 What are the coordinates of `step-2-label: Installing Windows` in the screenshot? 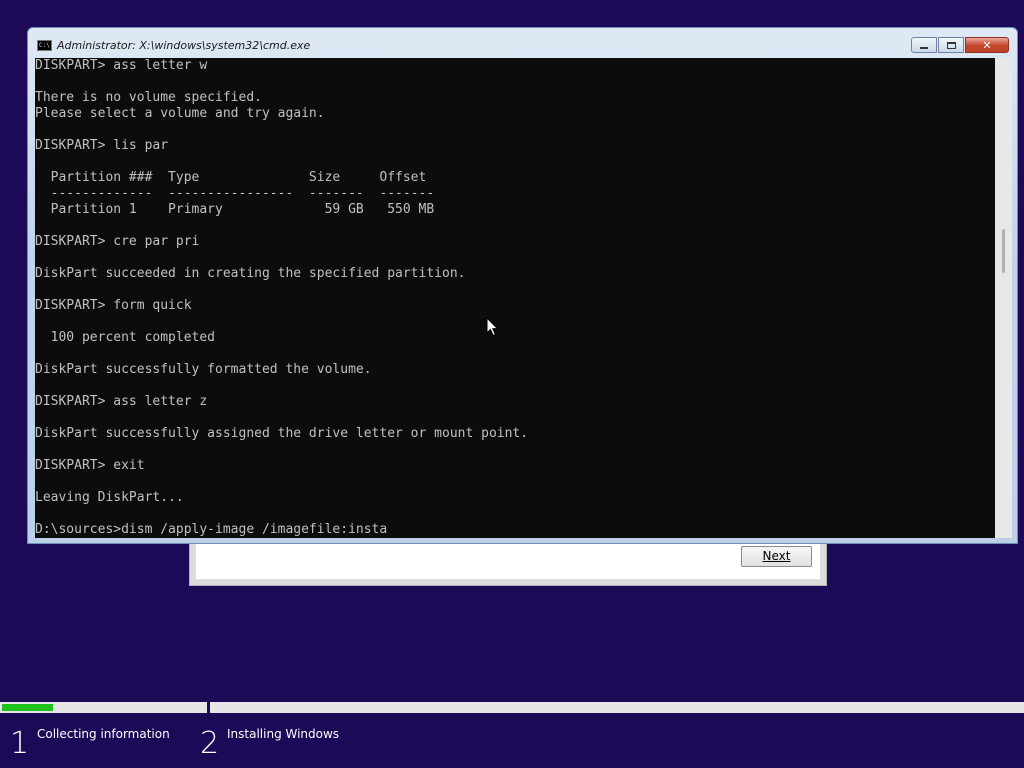 It's located at (283, 734).